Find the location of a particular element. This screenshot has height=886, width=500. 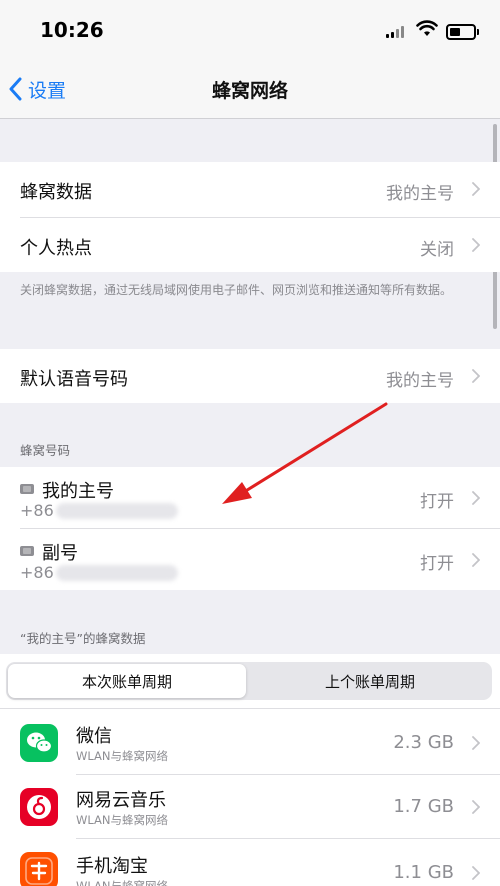

personal-hotspot-row: 个人热点 关闭 is located at coordinates (250, 245).